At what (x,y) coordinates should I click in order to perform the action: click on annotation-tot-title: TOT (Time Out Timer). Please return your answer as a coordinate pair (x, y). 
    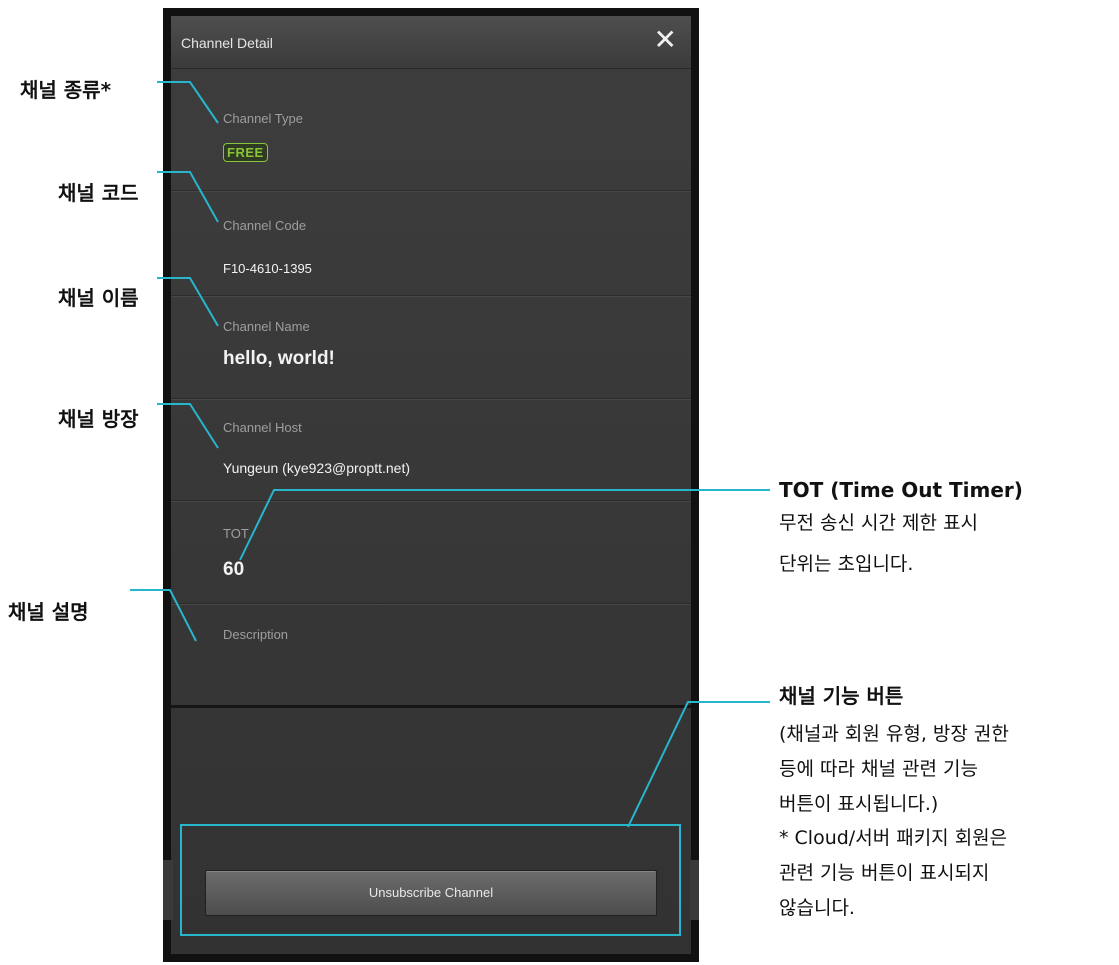
    Looking at the image, I should click on (901, 490).